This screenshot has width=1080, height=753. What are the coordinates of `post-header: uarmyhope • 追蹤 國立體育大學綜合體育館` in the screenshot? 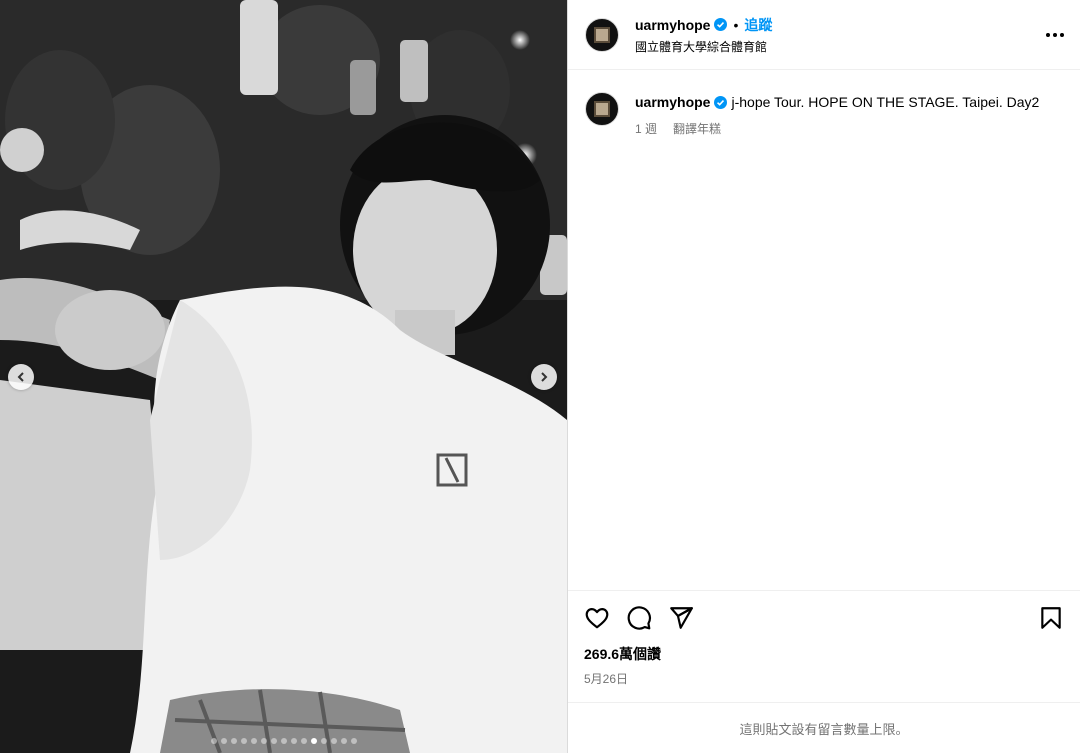 It's located at (824, 35).